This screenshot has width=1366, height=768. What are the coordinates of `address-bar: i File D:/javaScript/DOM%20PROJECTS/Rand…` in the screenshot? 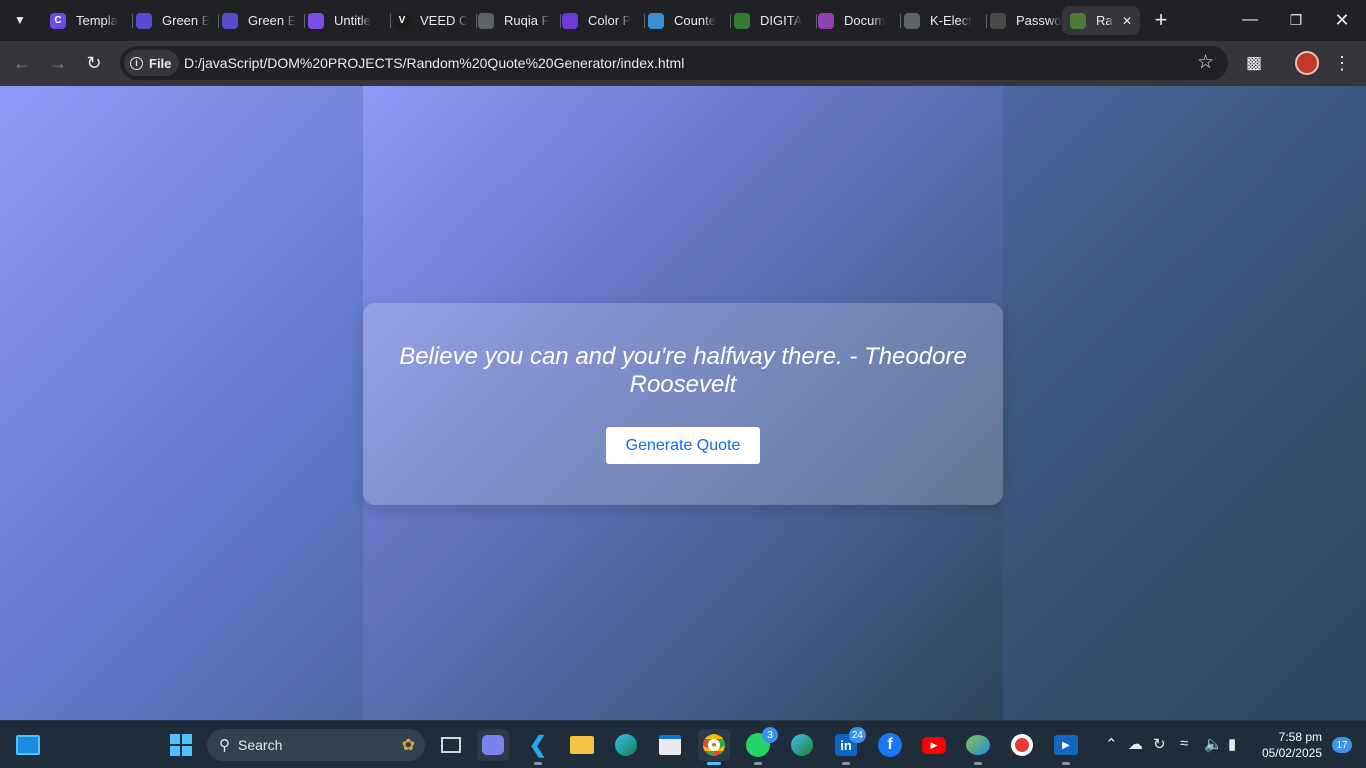 It's located at (674, 63).